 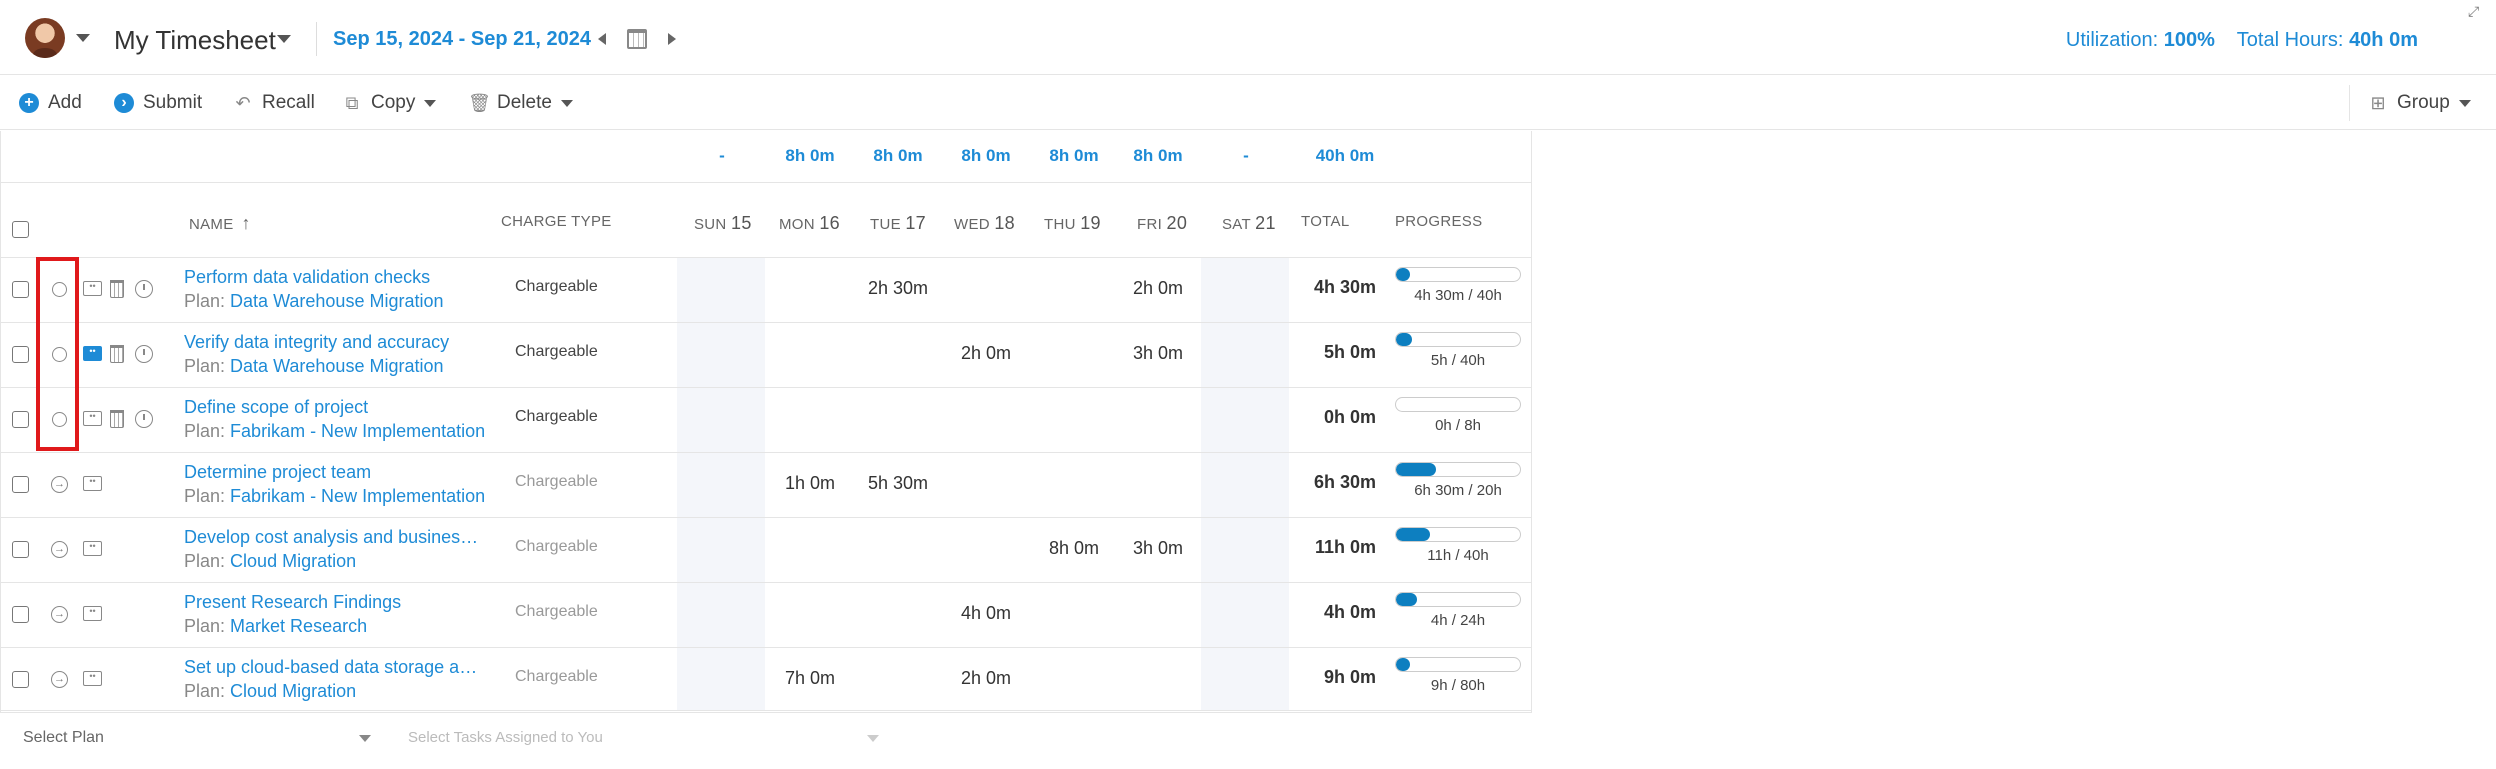 What do you see at coordinates (1072, 223) in the screenshot?
I see `day-header-thu: THU 19` at bounding box center [1072, 223].